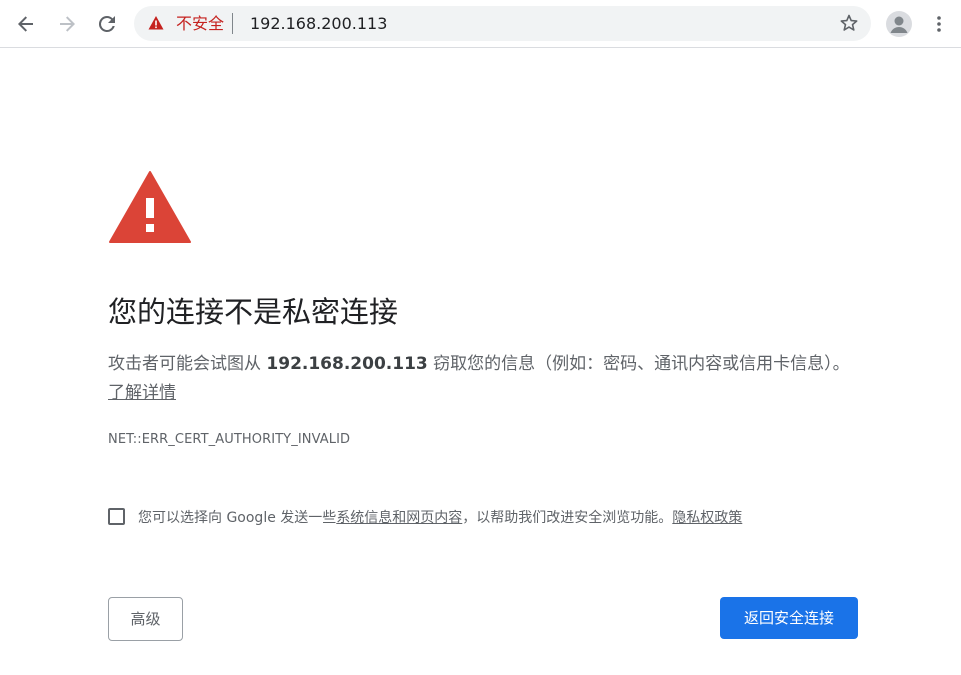 The height and width of the screenshot is (675, 961). I want to click on reload-button, so click(107, 24).